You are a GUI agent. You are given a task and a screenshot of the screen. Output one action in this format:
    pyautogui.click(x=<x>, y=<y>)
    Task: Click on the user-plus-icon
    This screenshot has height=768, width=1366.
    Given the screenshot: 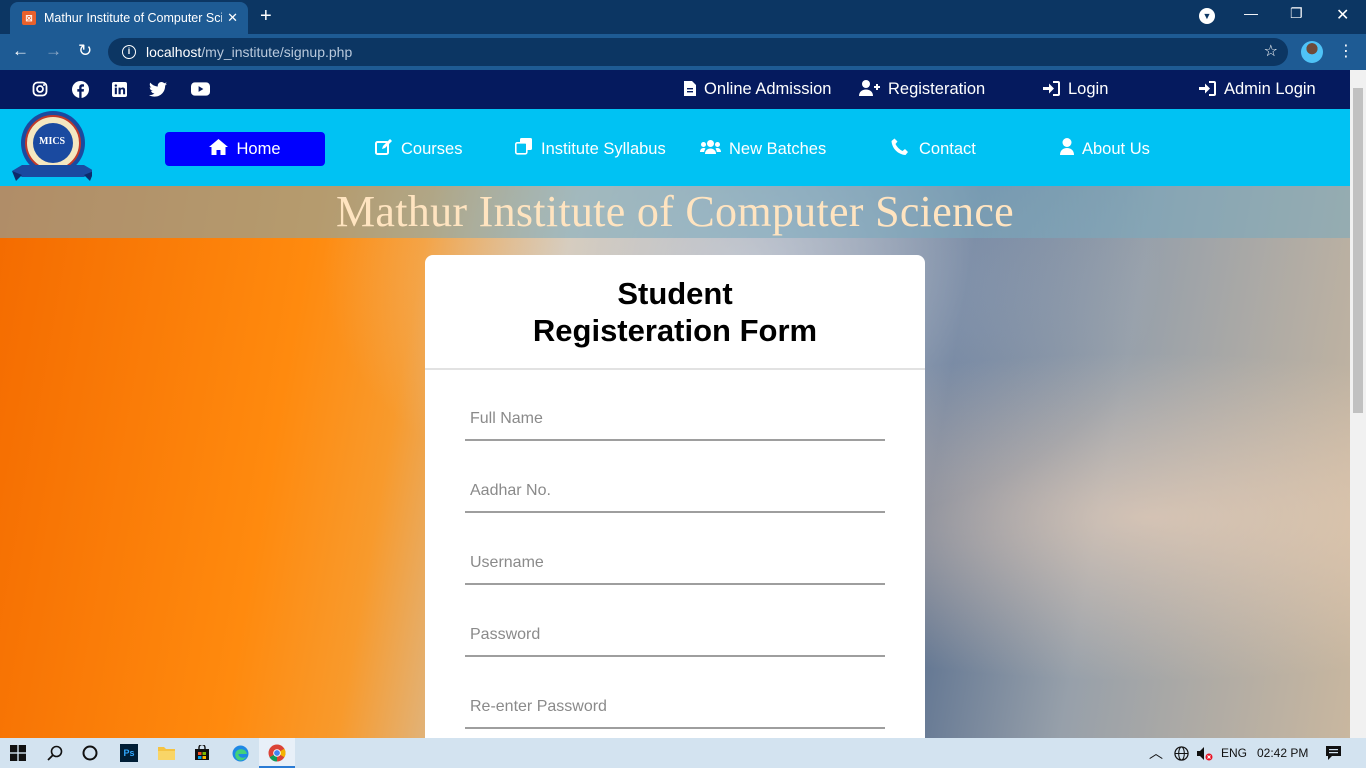 What is the action you would take?
    pyautogui.click(x=869, y=89)
    